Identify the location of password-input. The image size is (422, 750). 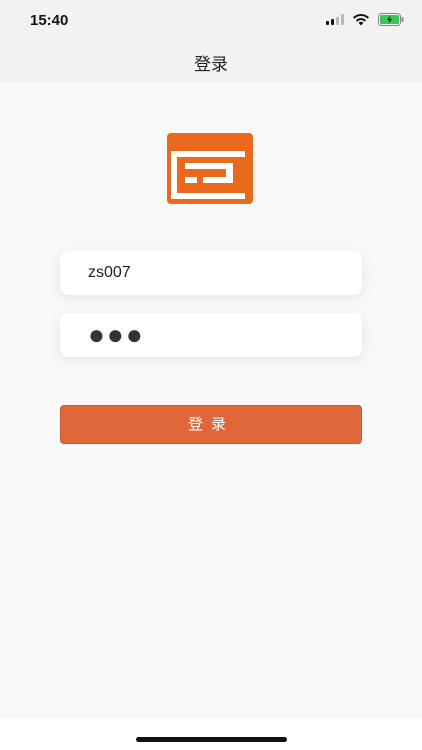
(211, 335).